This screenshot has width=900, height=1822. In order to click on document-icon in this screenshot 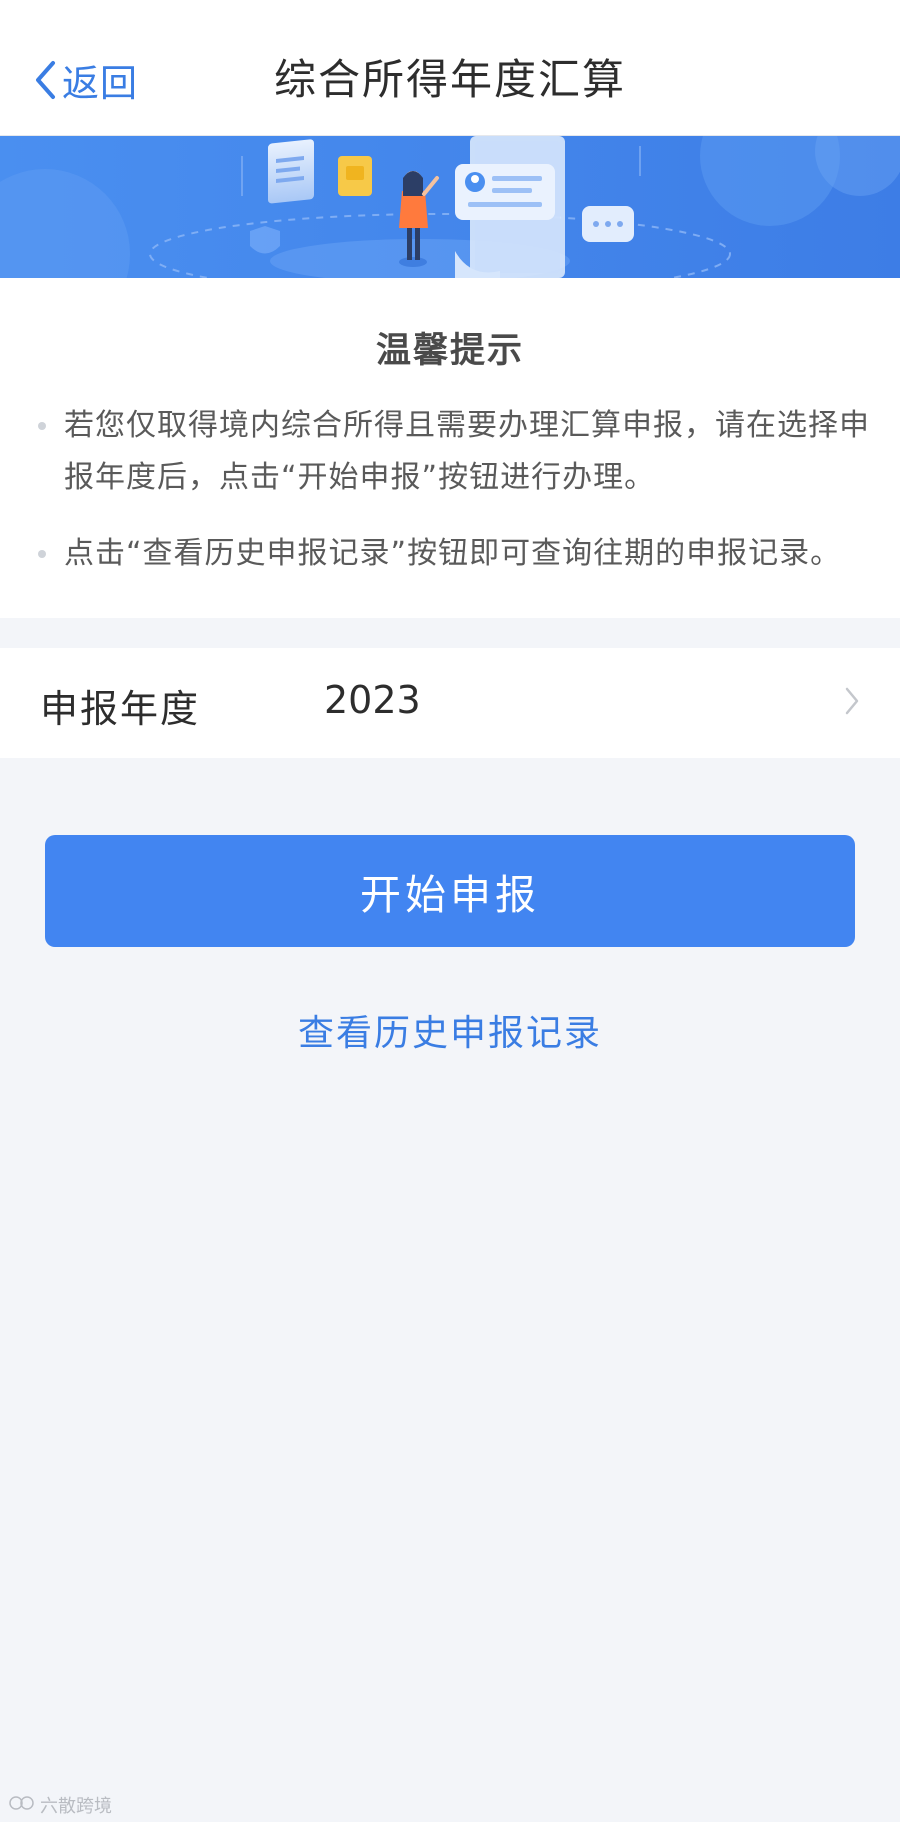, I will do `click(291, 171)`.